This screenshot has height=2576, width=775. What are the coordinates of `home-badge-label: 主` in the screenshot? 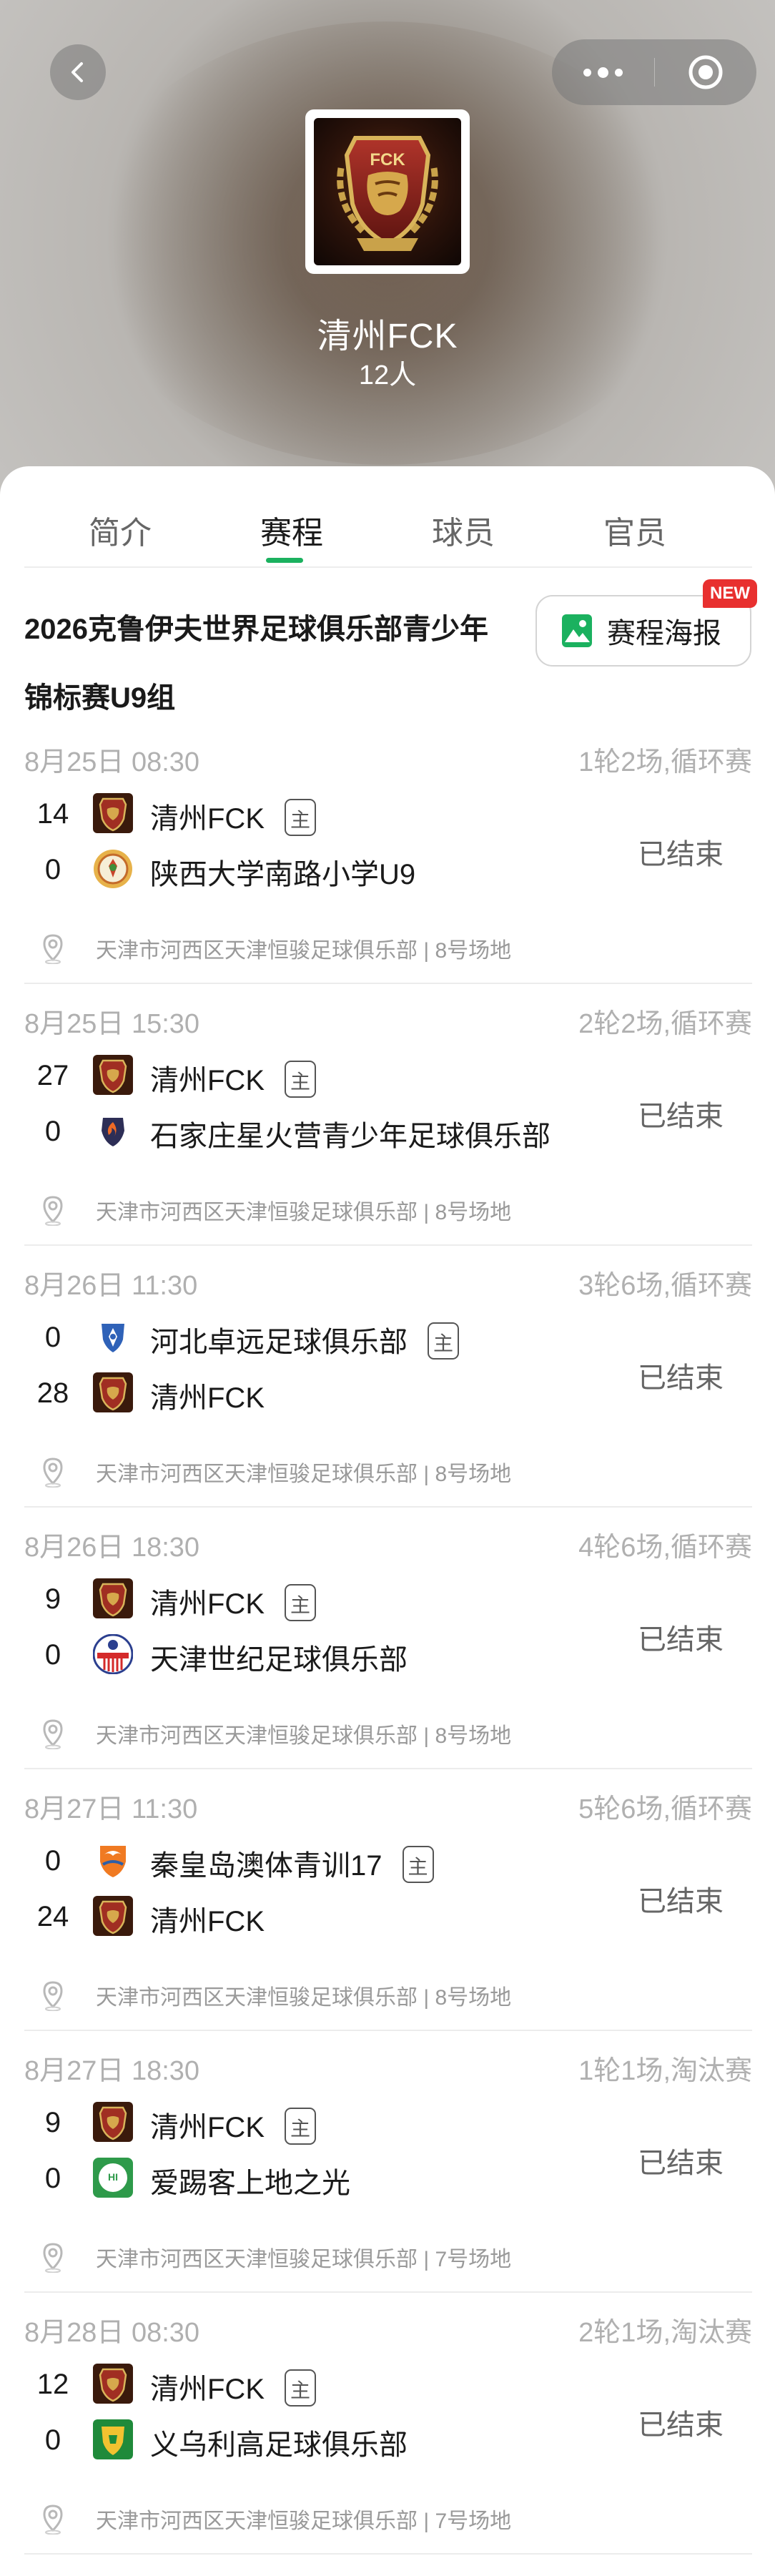 It's located at (300, 1605).